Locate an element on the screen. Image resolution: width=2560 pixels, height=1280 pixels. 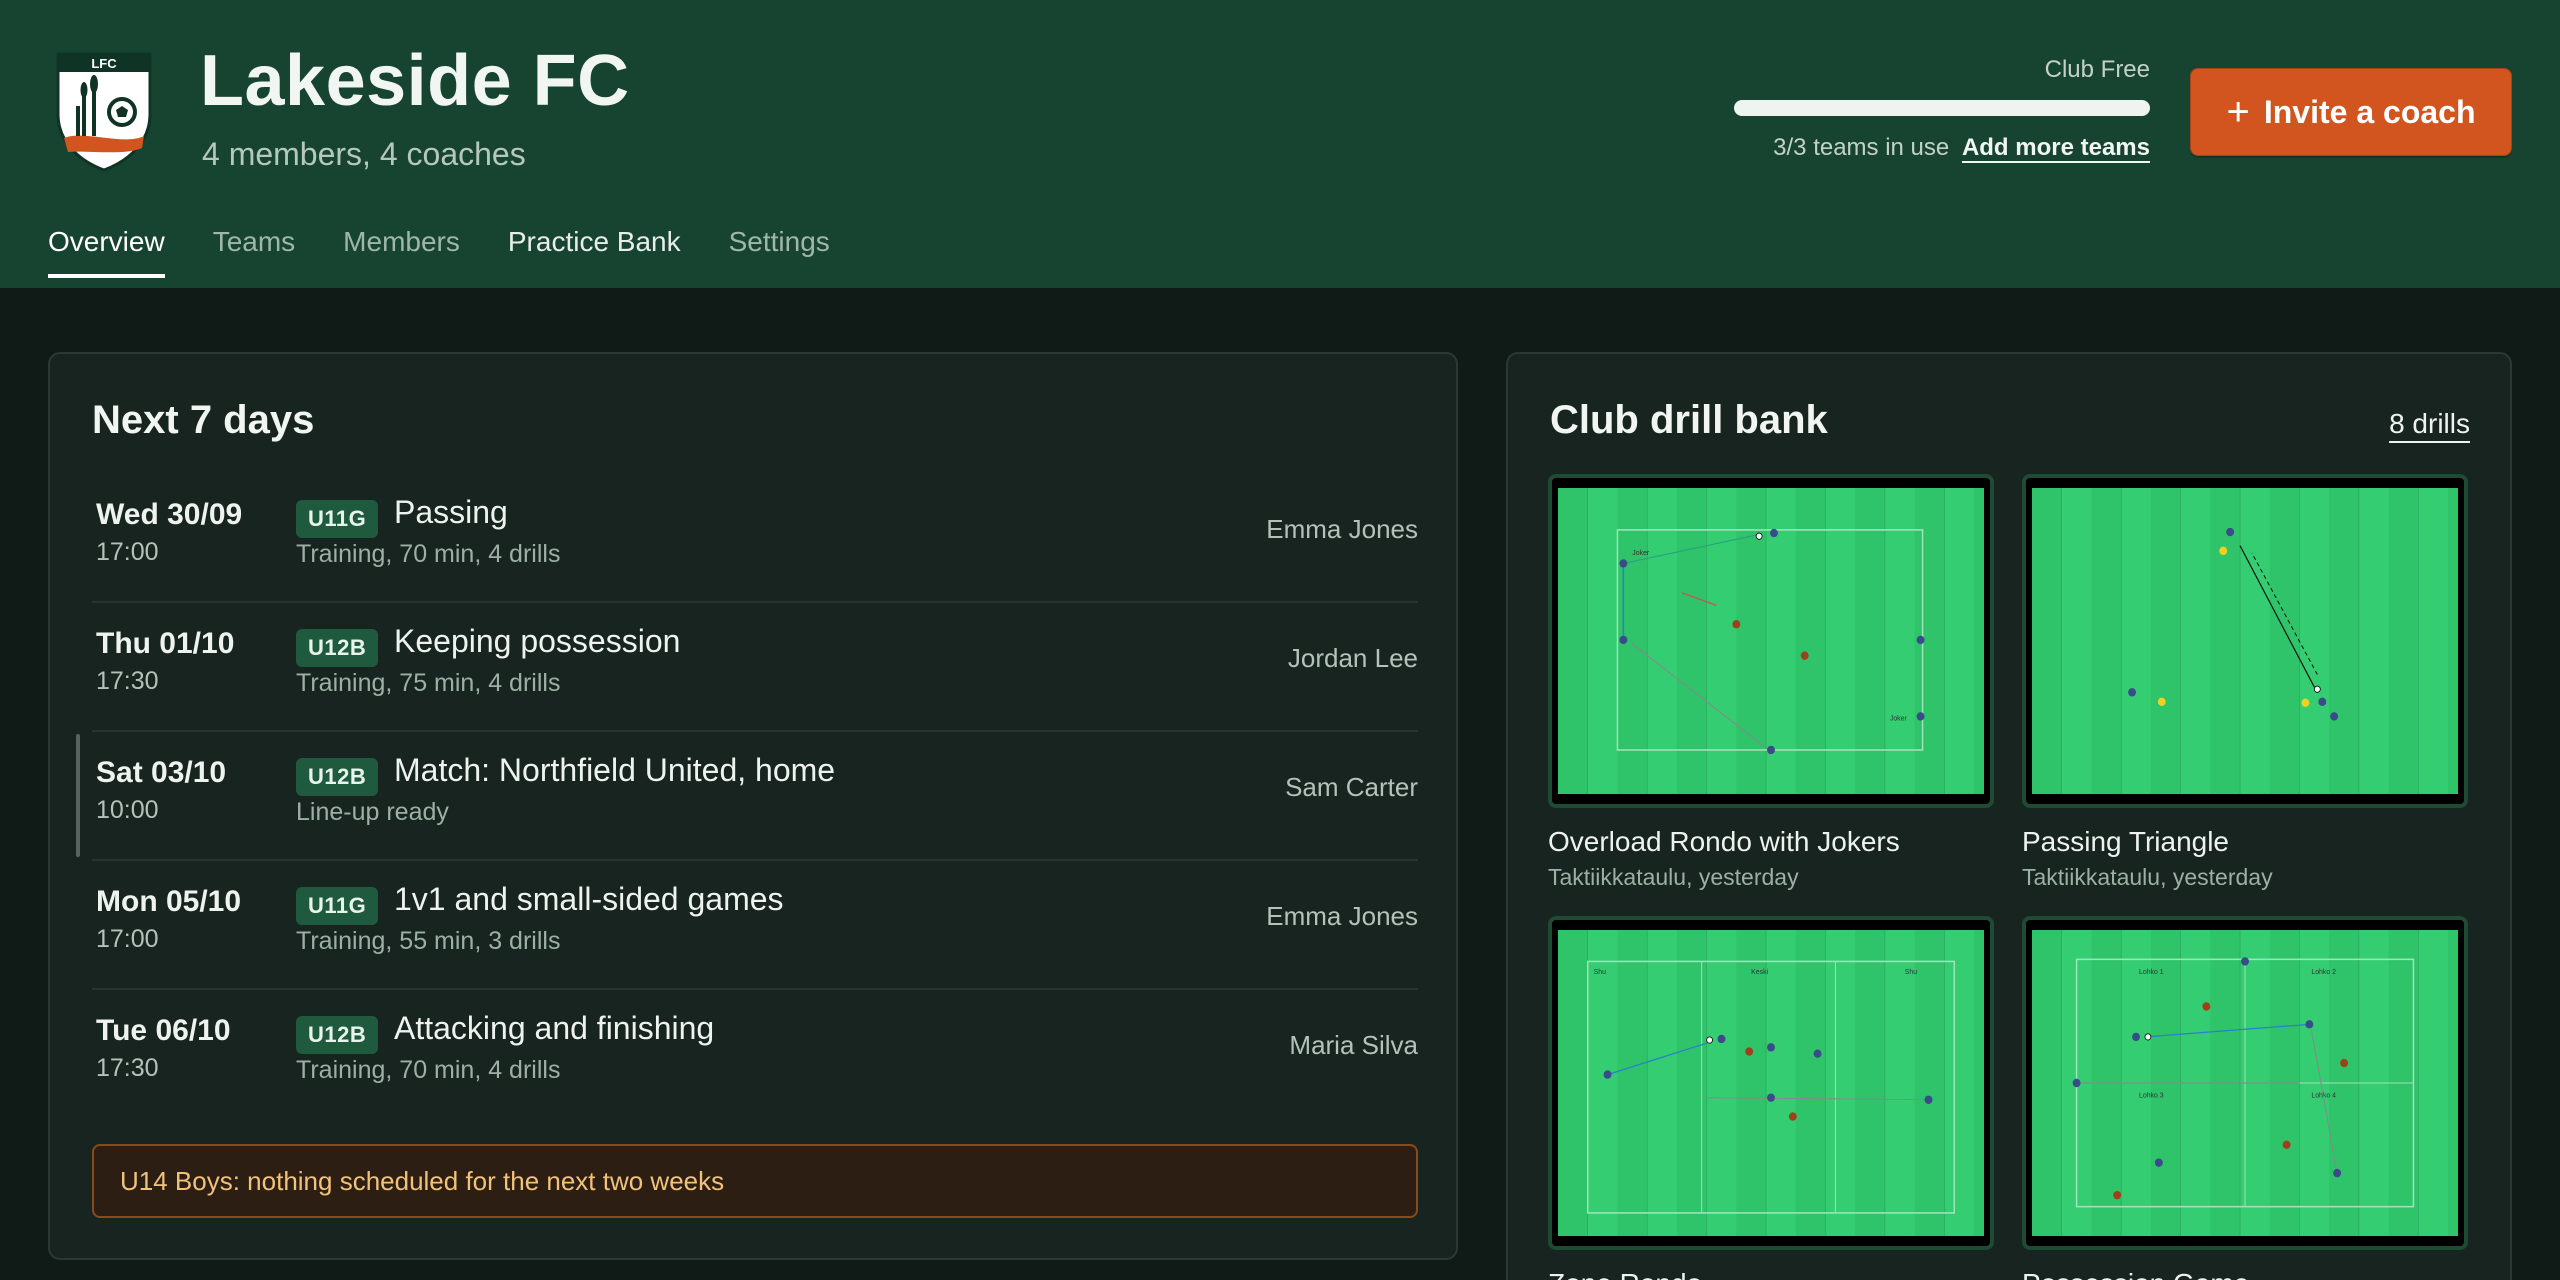
event-coach: Maria Silva is located at coordinates (1353, 1045).